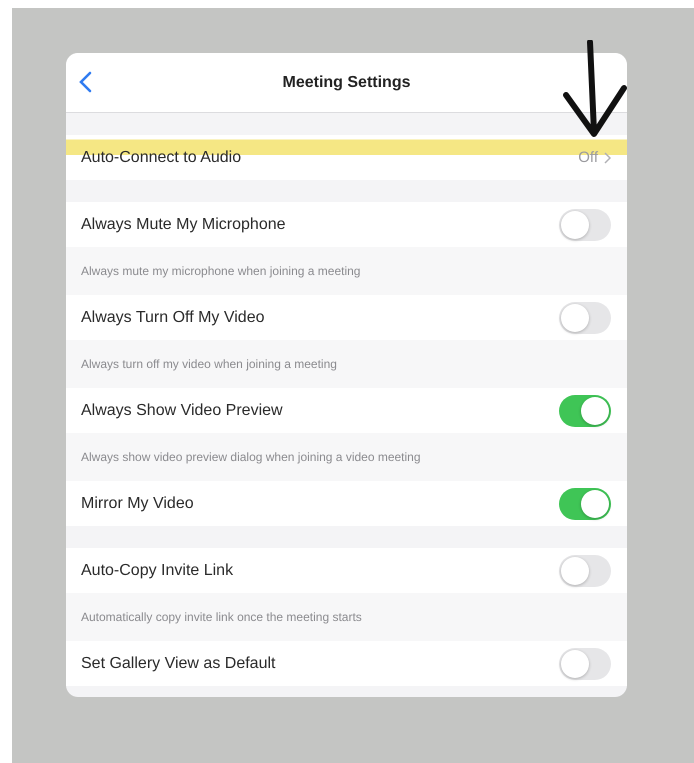 The image size is (694, 763). I want to click on chevron-icon, so click(607, 158).